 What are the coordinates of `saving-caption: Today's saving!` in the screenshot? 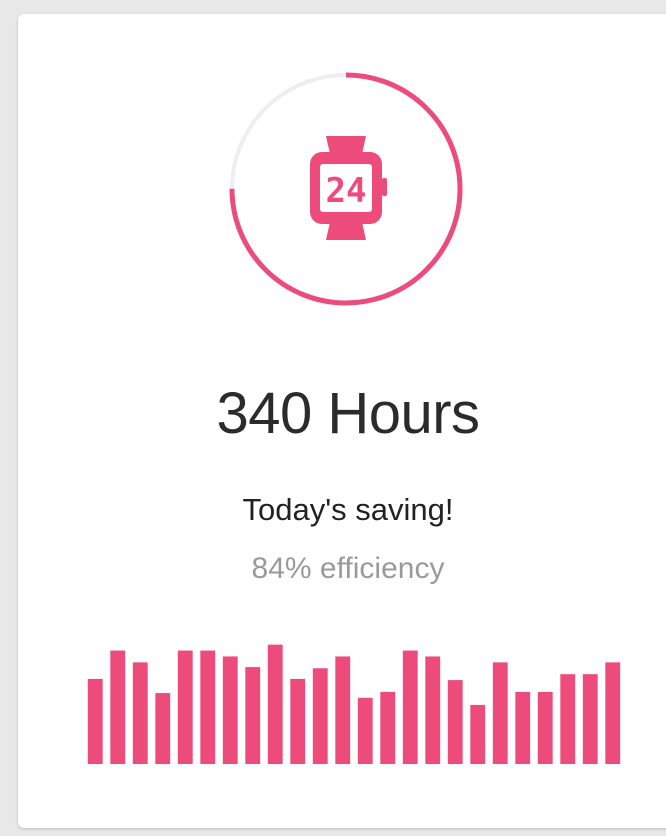 It's located at (348, 509).